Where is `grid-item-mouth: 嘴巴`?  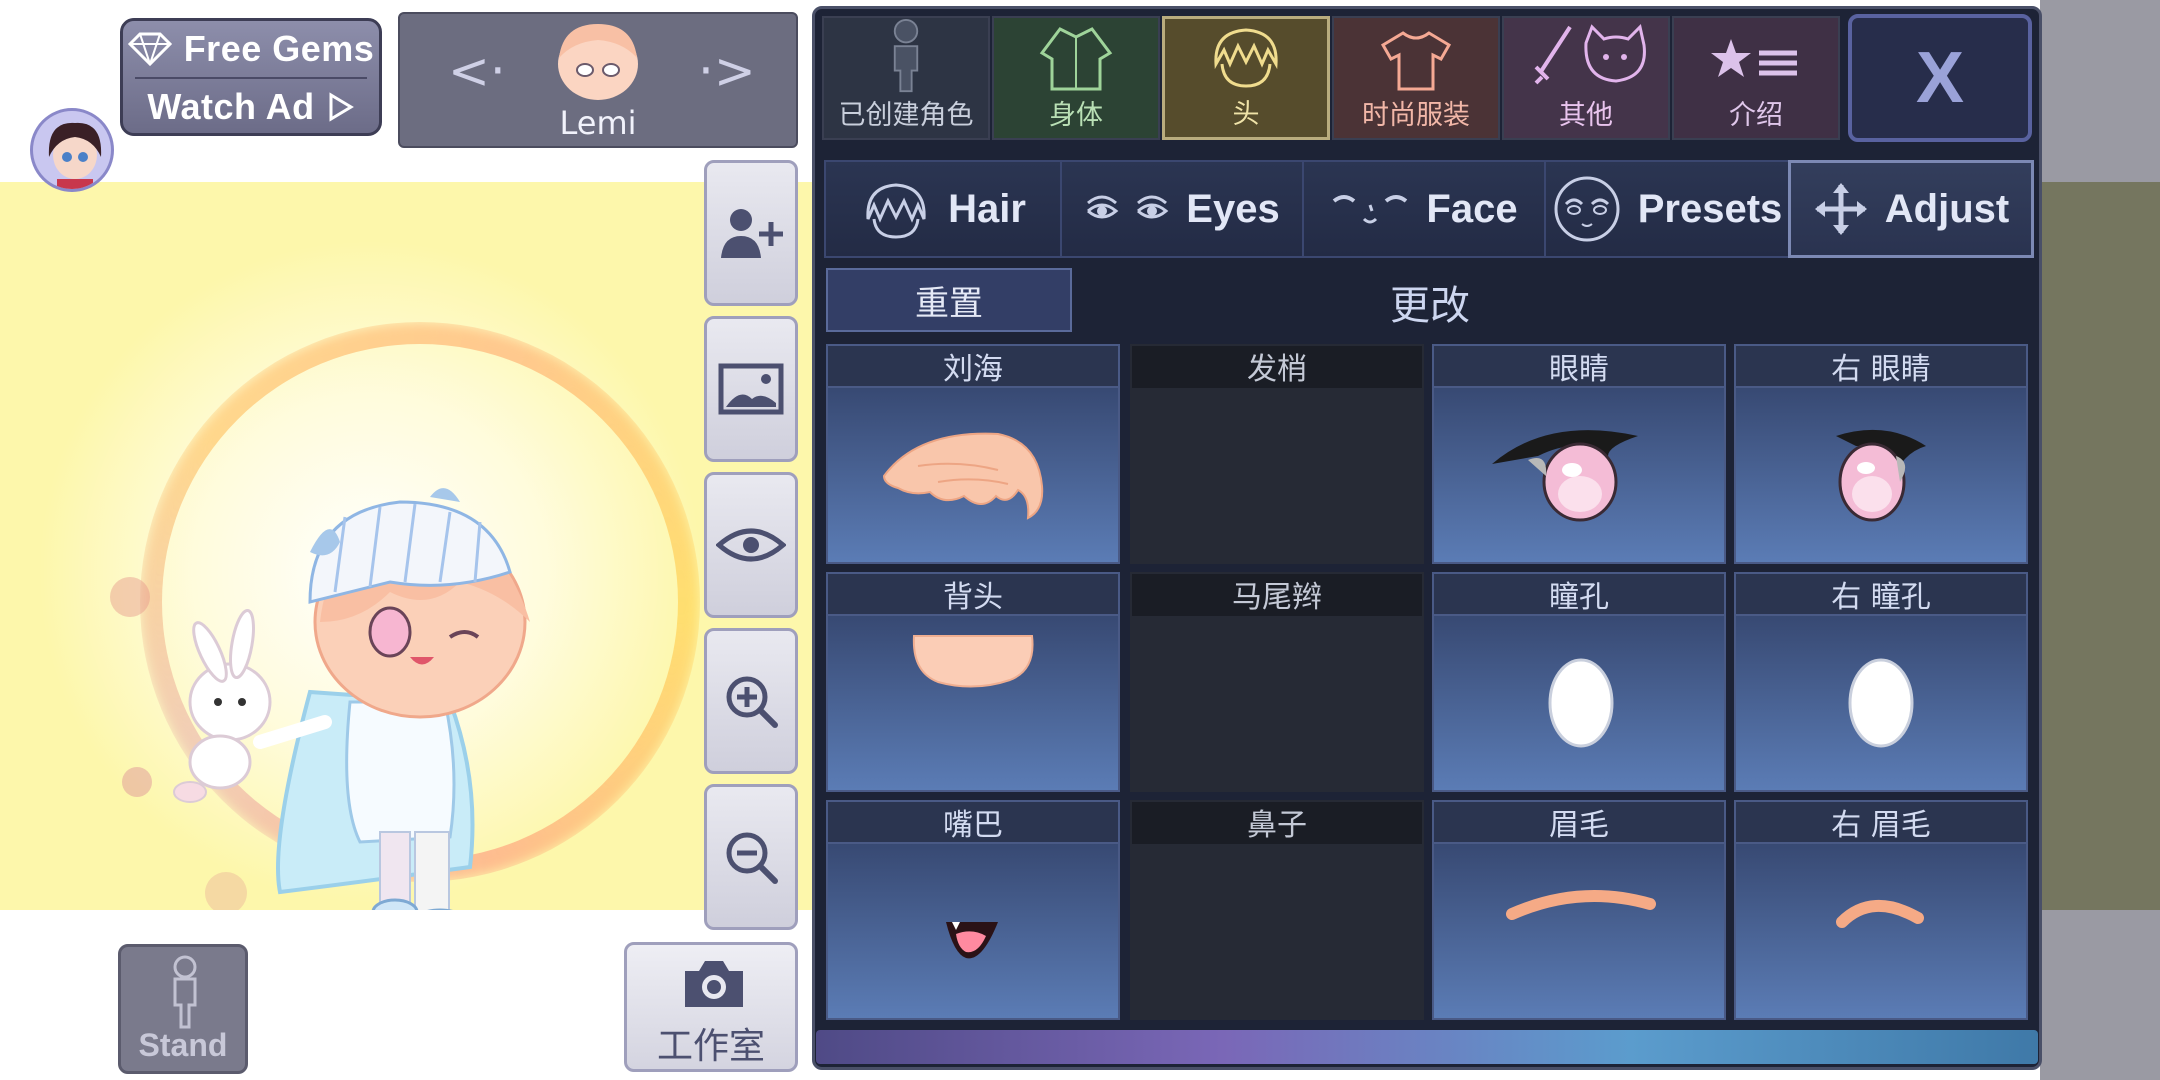
grid-item-mouth: 嘴巴 is located at coordinates (973, 910).